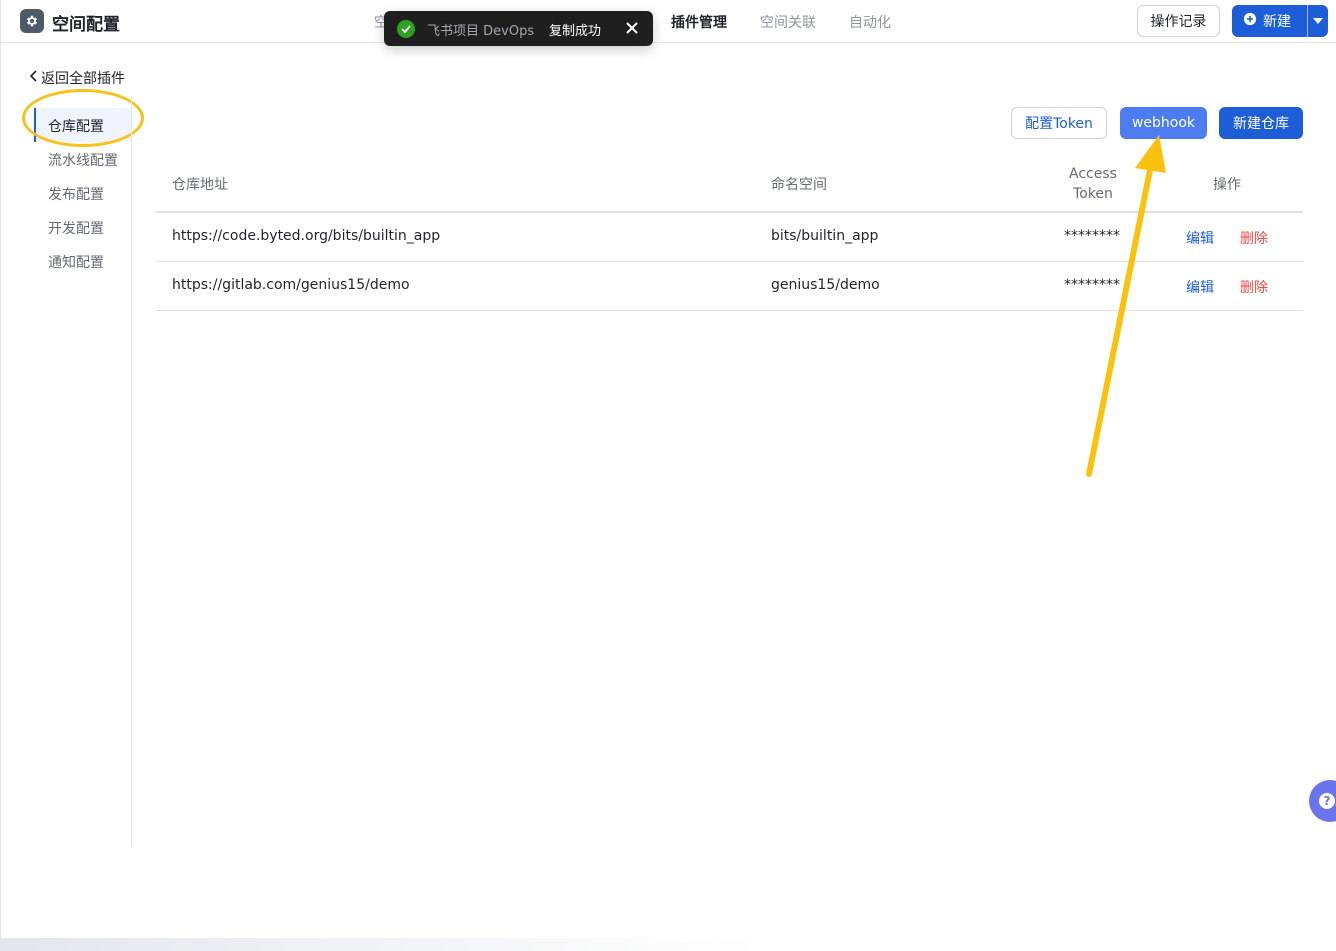  I want to click on back-link-label: 返回全部插件, so click(83, 79).